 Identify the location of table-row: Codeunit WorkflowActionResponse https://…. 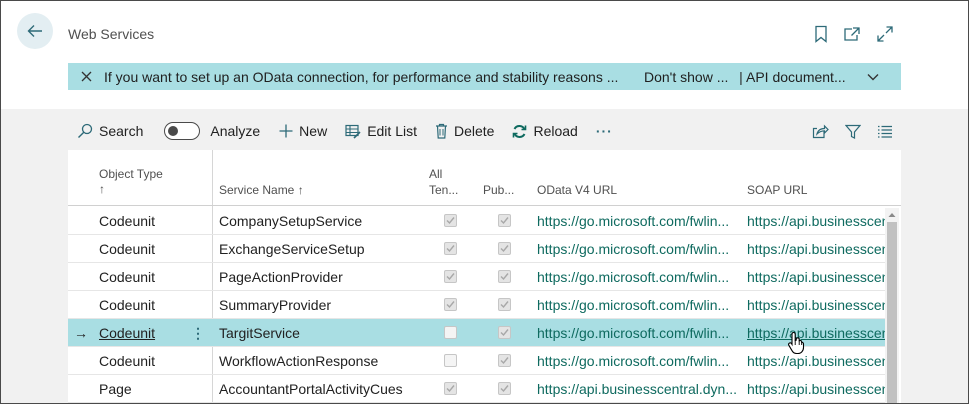
(477, 361).